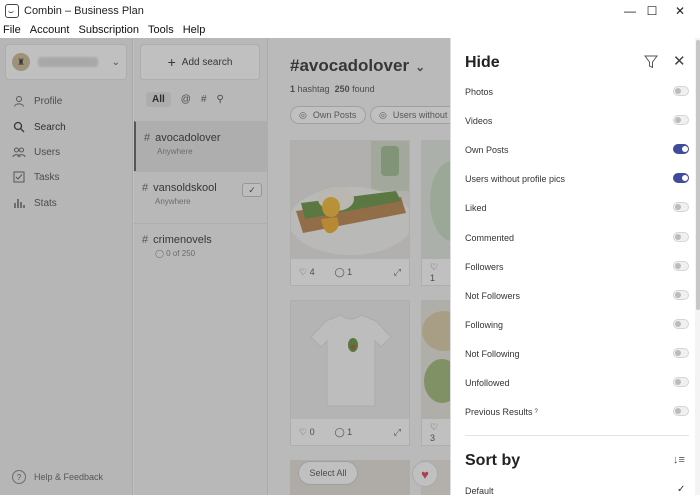 Image resolution: width=700 pixels, height=495 pixels. What do you see at coordinates (12, 11) in the screenshot?
I see `combin-logo-icon` at bounding box center [12, 11].